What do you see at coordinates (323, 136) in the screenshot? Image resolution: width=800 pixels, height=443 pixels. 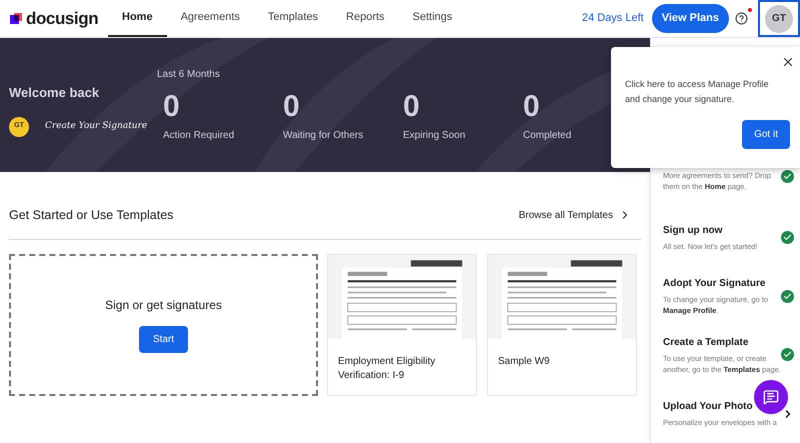 I see `stat-label: Waiting for Others` at bounding box center [323, 136].